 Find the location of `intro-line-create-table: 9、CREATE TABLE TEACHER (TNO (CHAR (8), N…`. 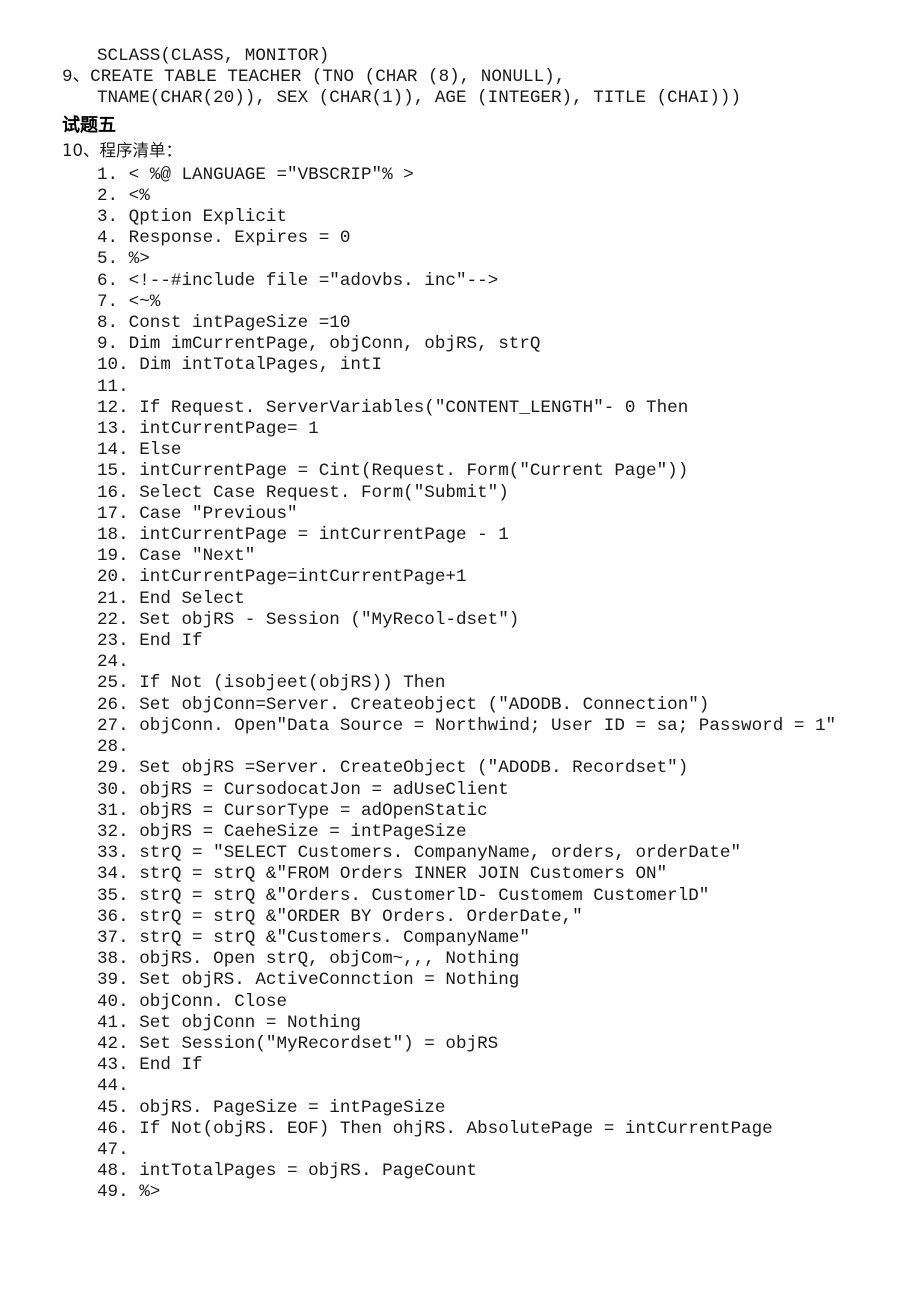

intro-line-create-table: 9、CREATE TABLE TEACHER (TNO (CHAR (8), N… is located at coordinates (314, 77).